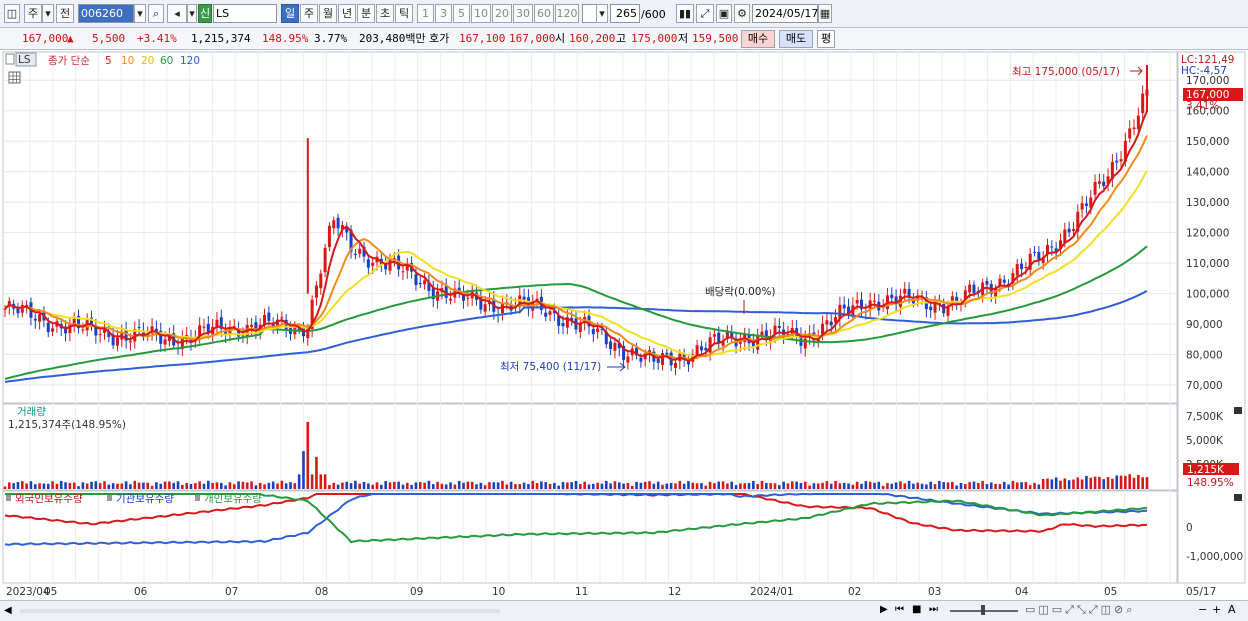 The width and height of the screenshot is (1248, 621). What do you see at coordinates (366, 13) in the screenshot?
I see `period-minute-tab: 분` at bounding box center [366, 13].